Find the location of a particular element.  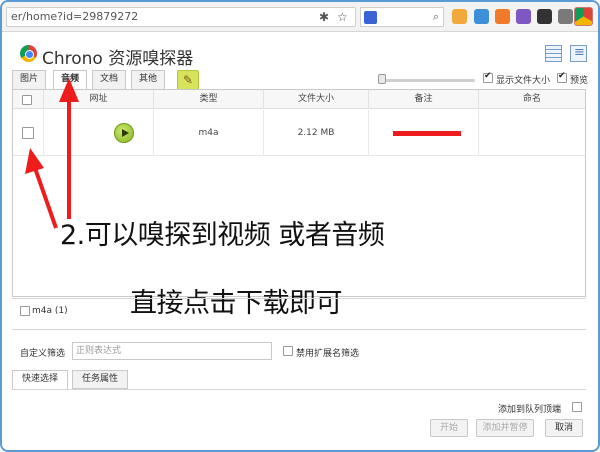

regex-placeholder: 正则表达式 is located at coordinates (99, 351).